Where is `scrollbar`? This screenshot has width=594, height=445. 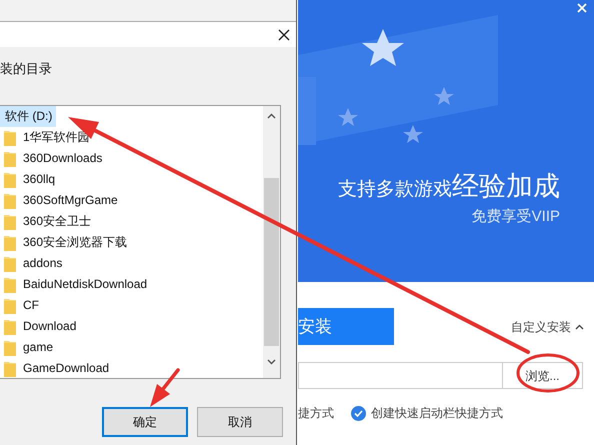
scrollbar is located at coordinates (271, 242).